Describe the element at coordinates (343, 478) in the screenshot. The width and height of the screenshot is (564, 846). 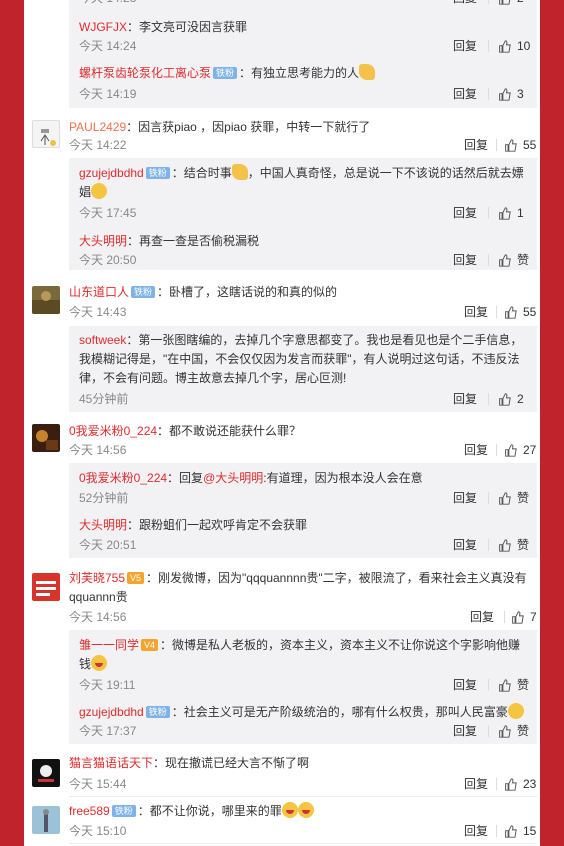
I see `comment-text: :有道理，因为根本没人会在意` at that location.